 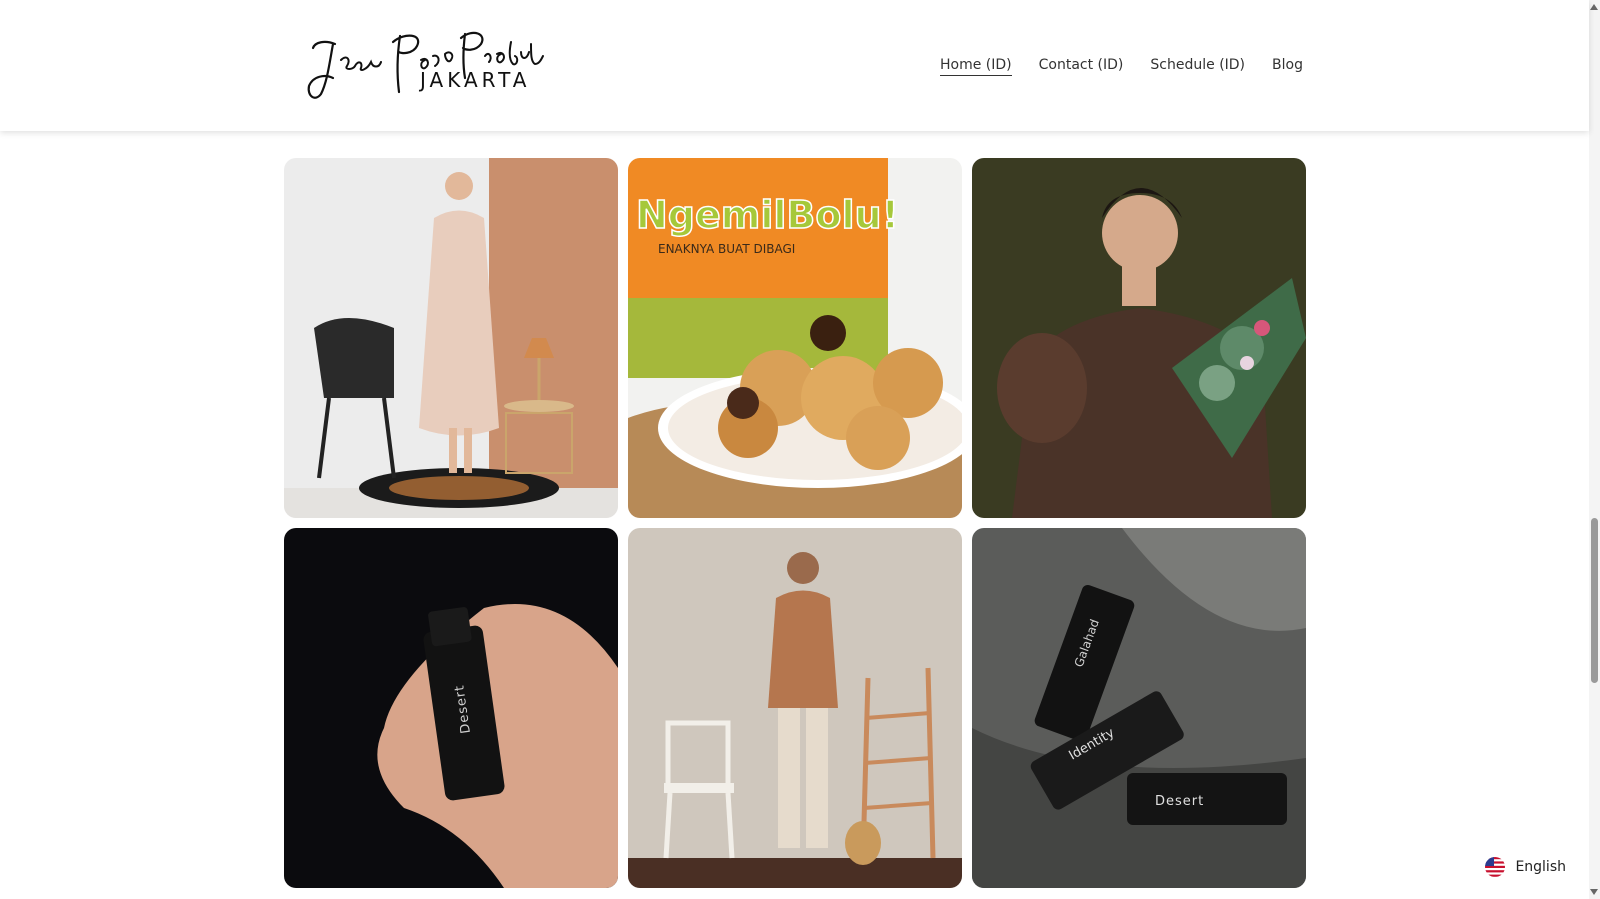 I want to click on logo-subtitle: JAKARTA, so click(x=475, y=80).